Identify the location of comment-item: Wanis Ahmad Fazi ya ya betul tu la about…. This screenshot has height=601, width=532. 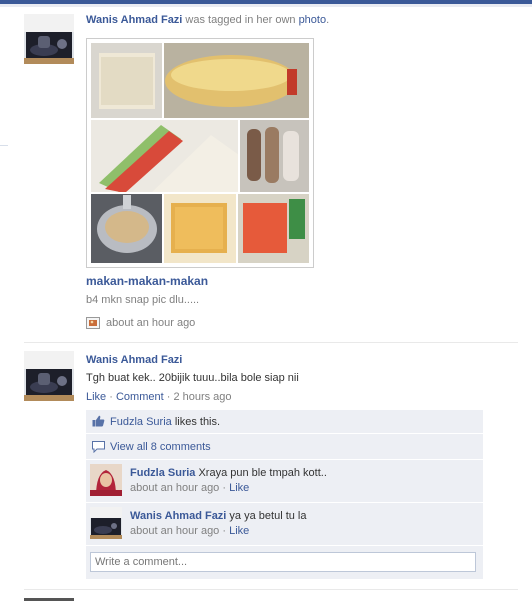
(284, 524).